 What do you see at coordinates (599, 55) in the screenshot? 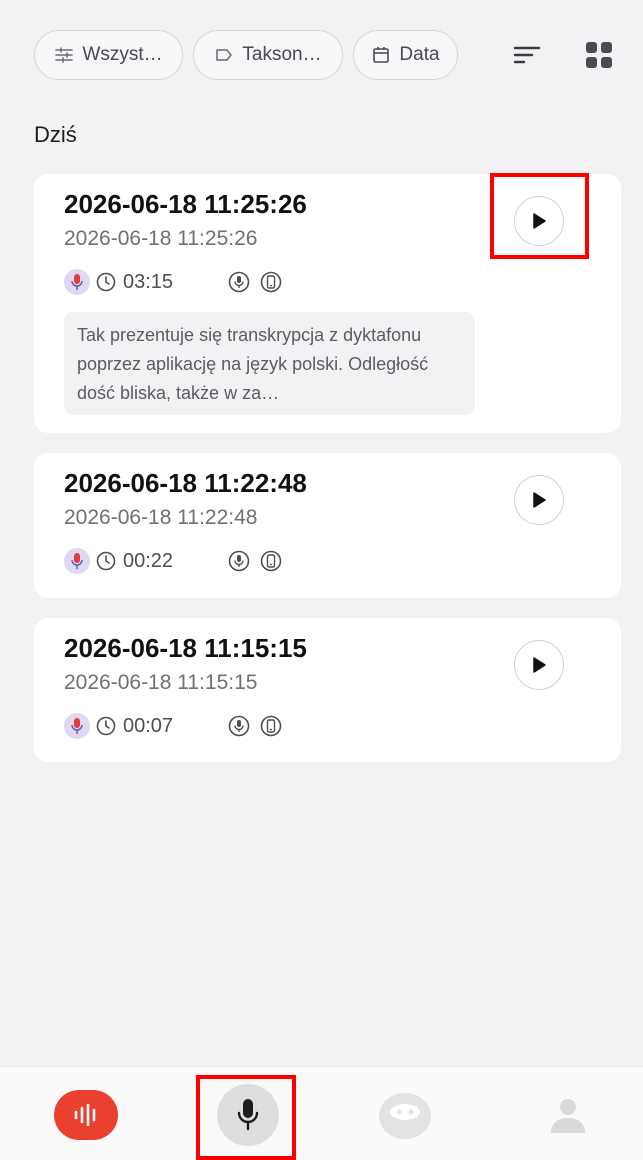
I see `grid-view-icon` at bounding box center [599, 55].